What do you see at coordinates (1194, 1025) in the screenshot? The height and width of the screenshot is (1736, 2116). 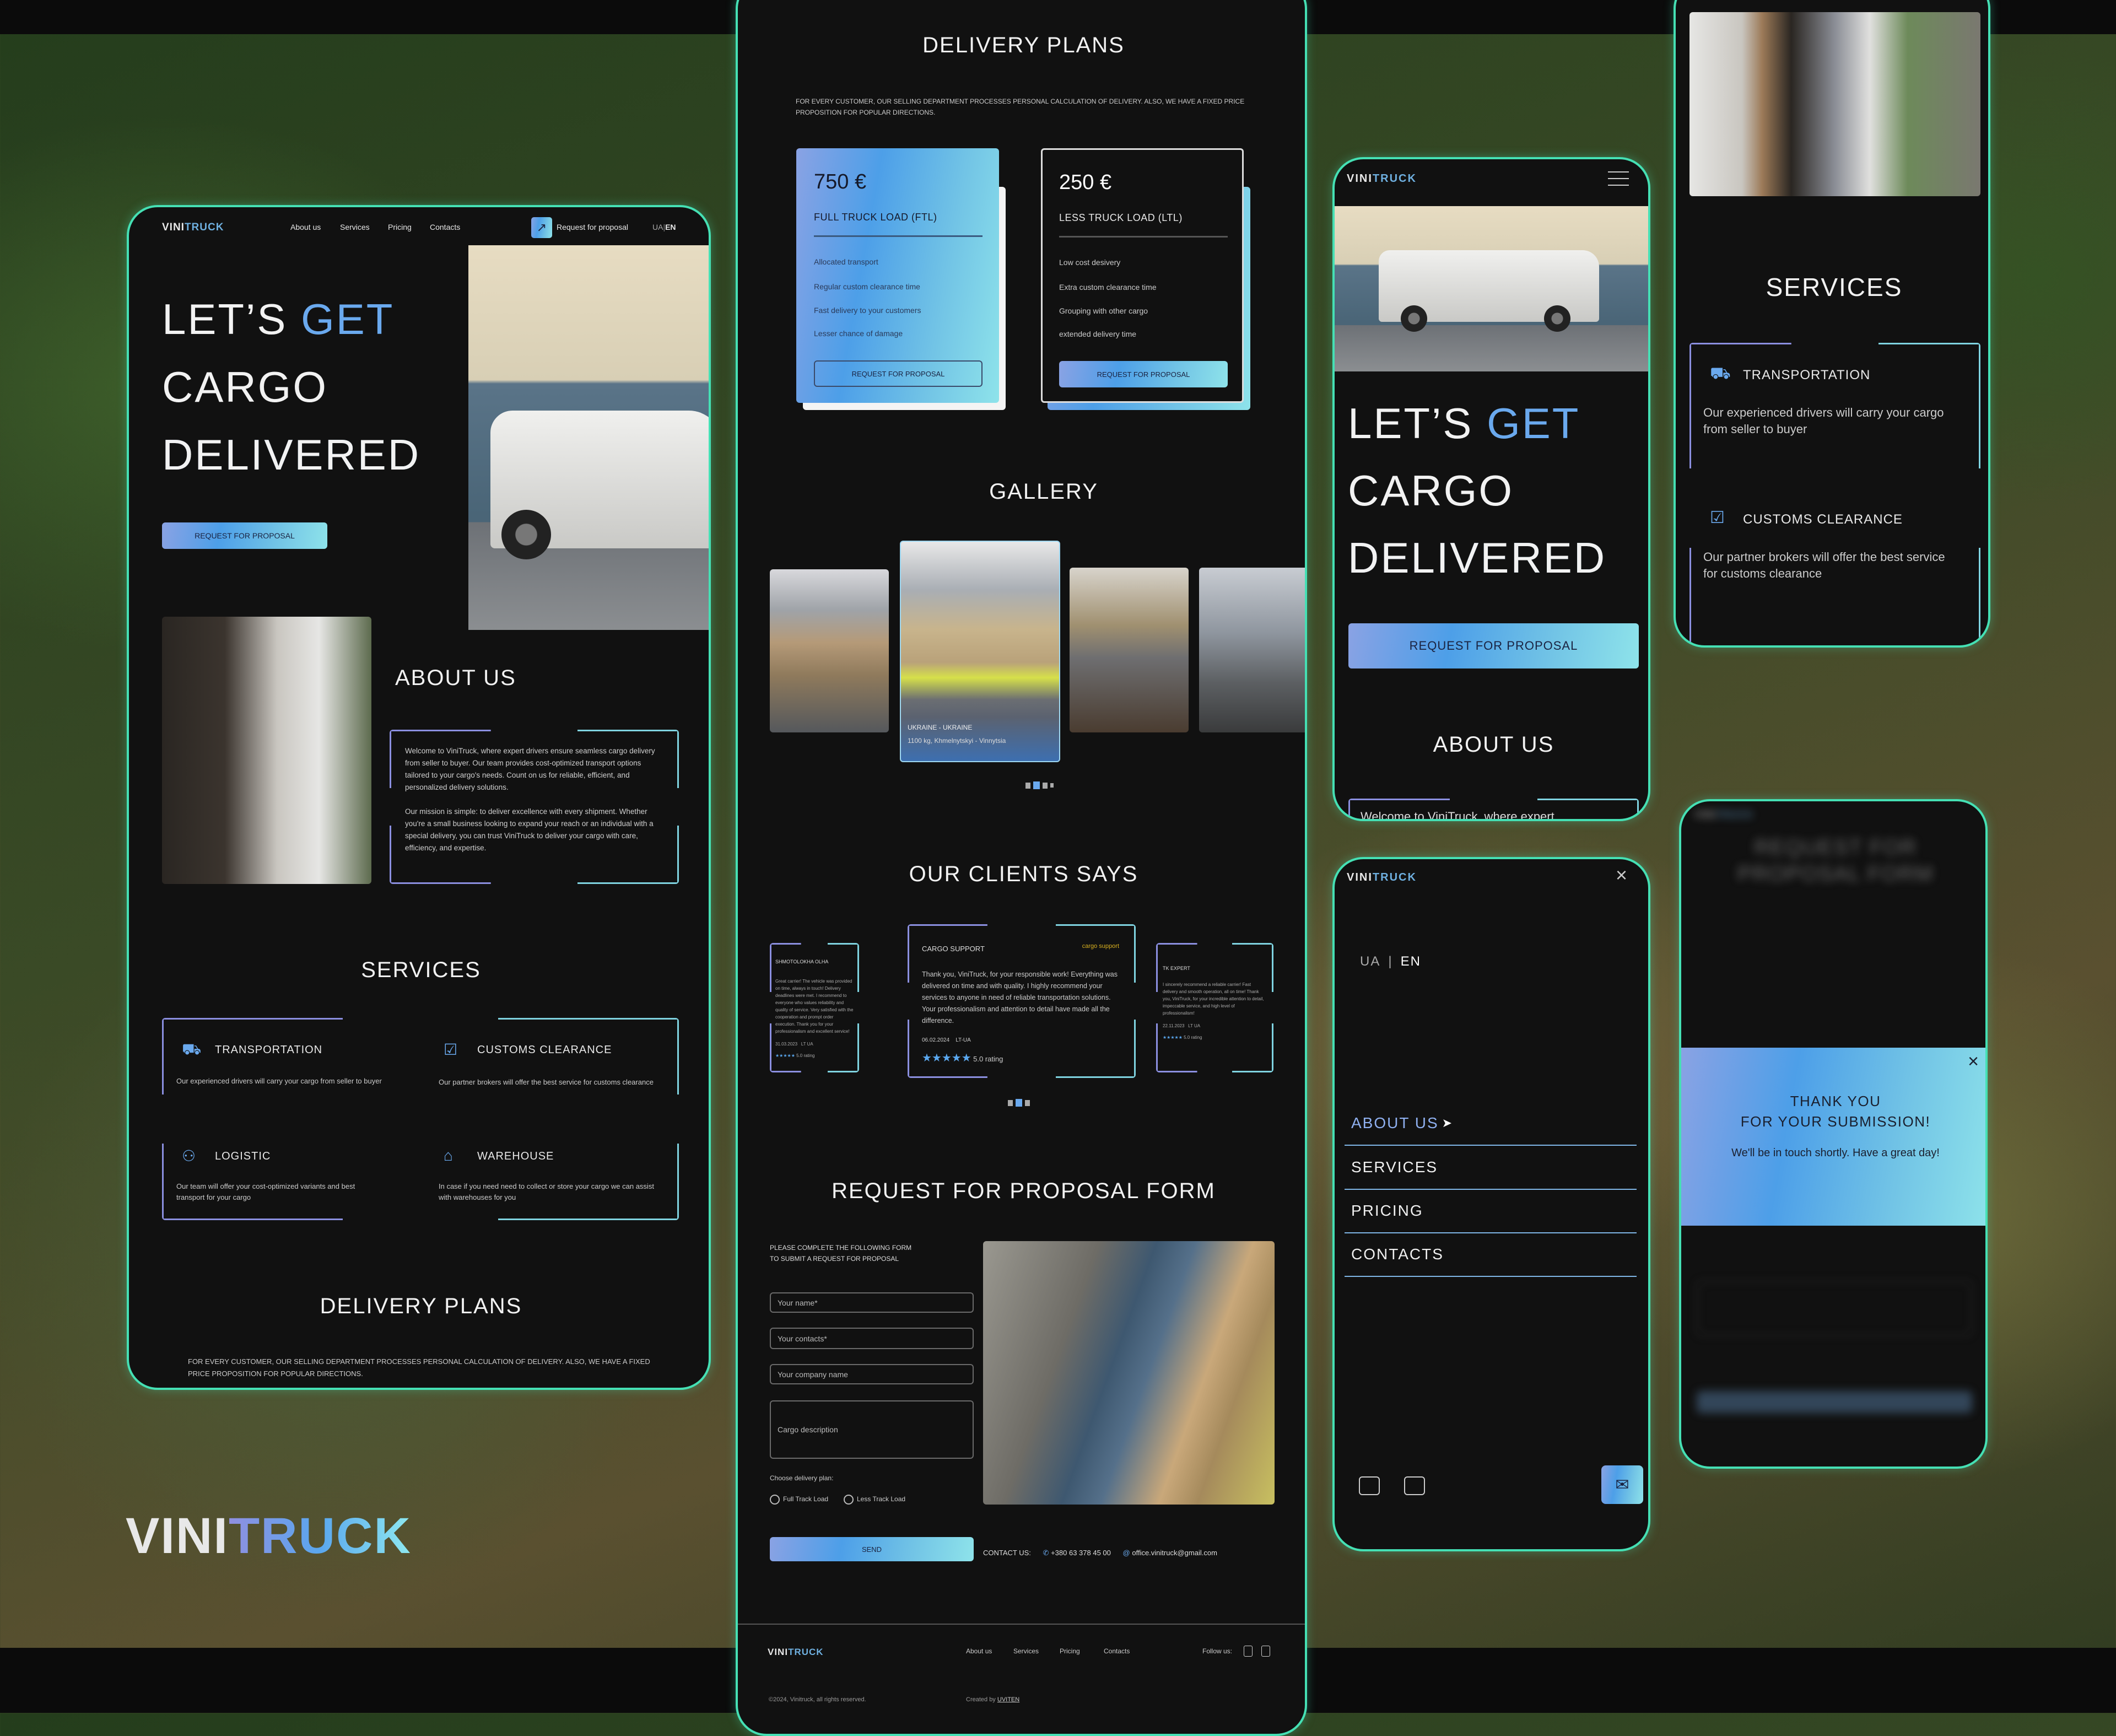 I see `review-route: LT UA` at bounding box center [1194, 1025].